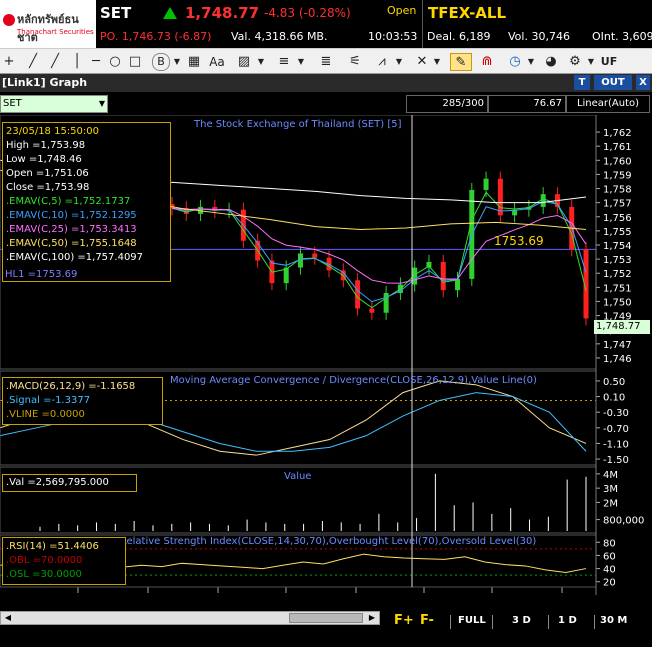  Describe the element at coordinates (617, 218) in the screenshot. I see `y-tick-label: 1,756` at that location.